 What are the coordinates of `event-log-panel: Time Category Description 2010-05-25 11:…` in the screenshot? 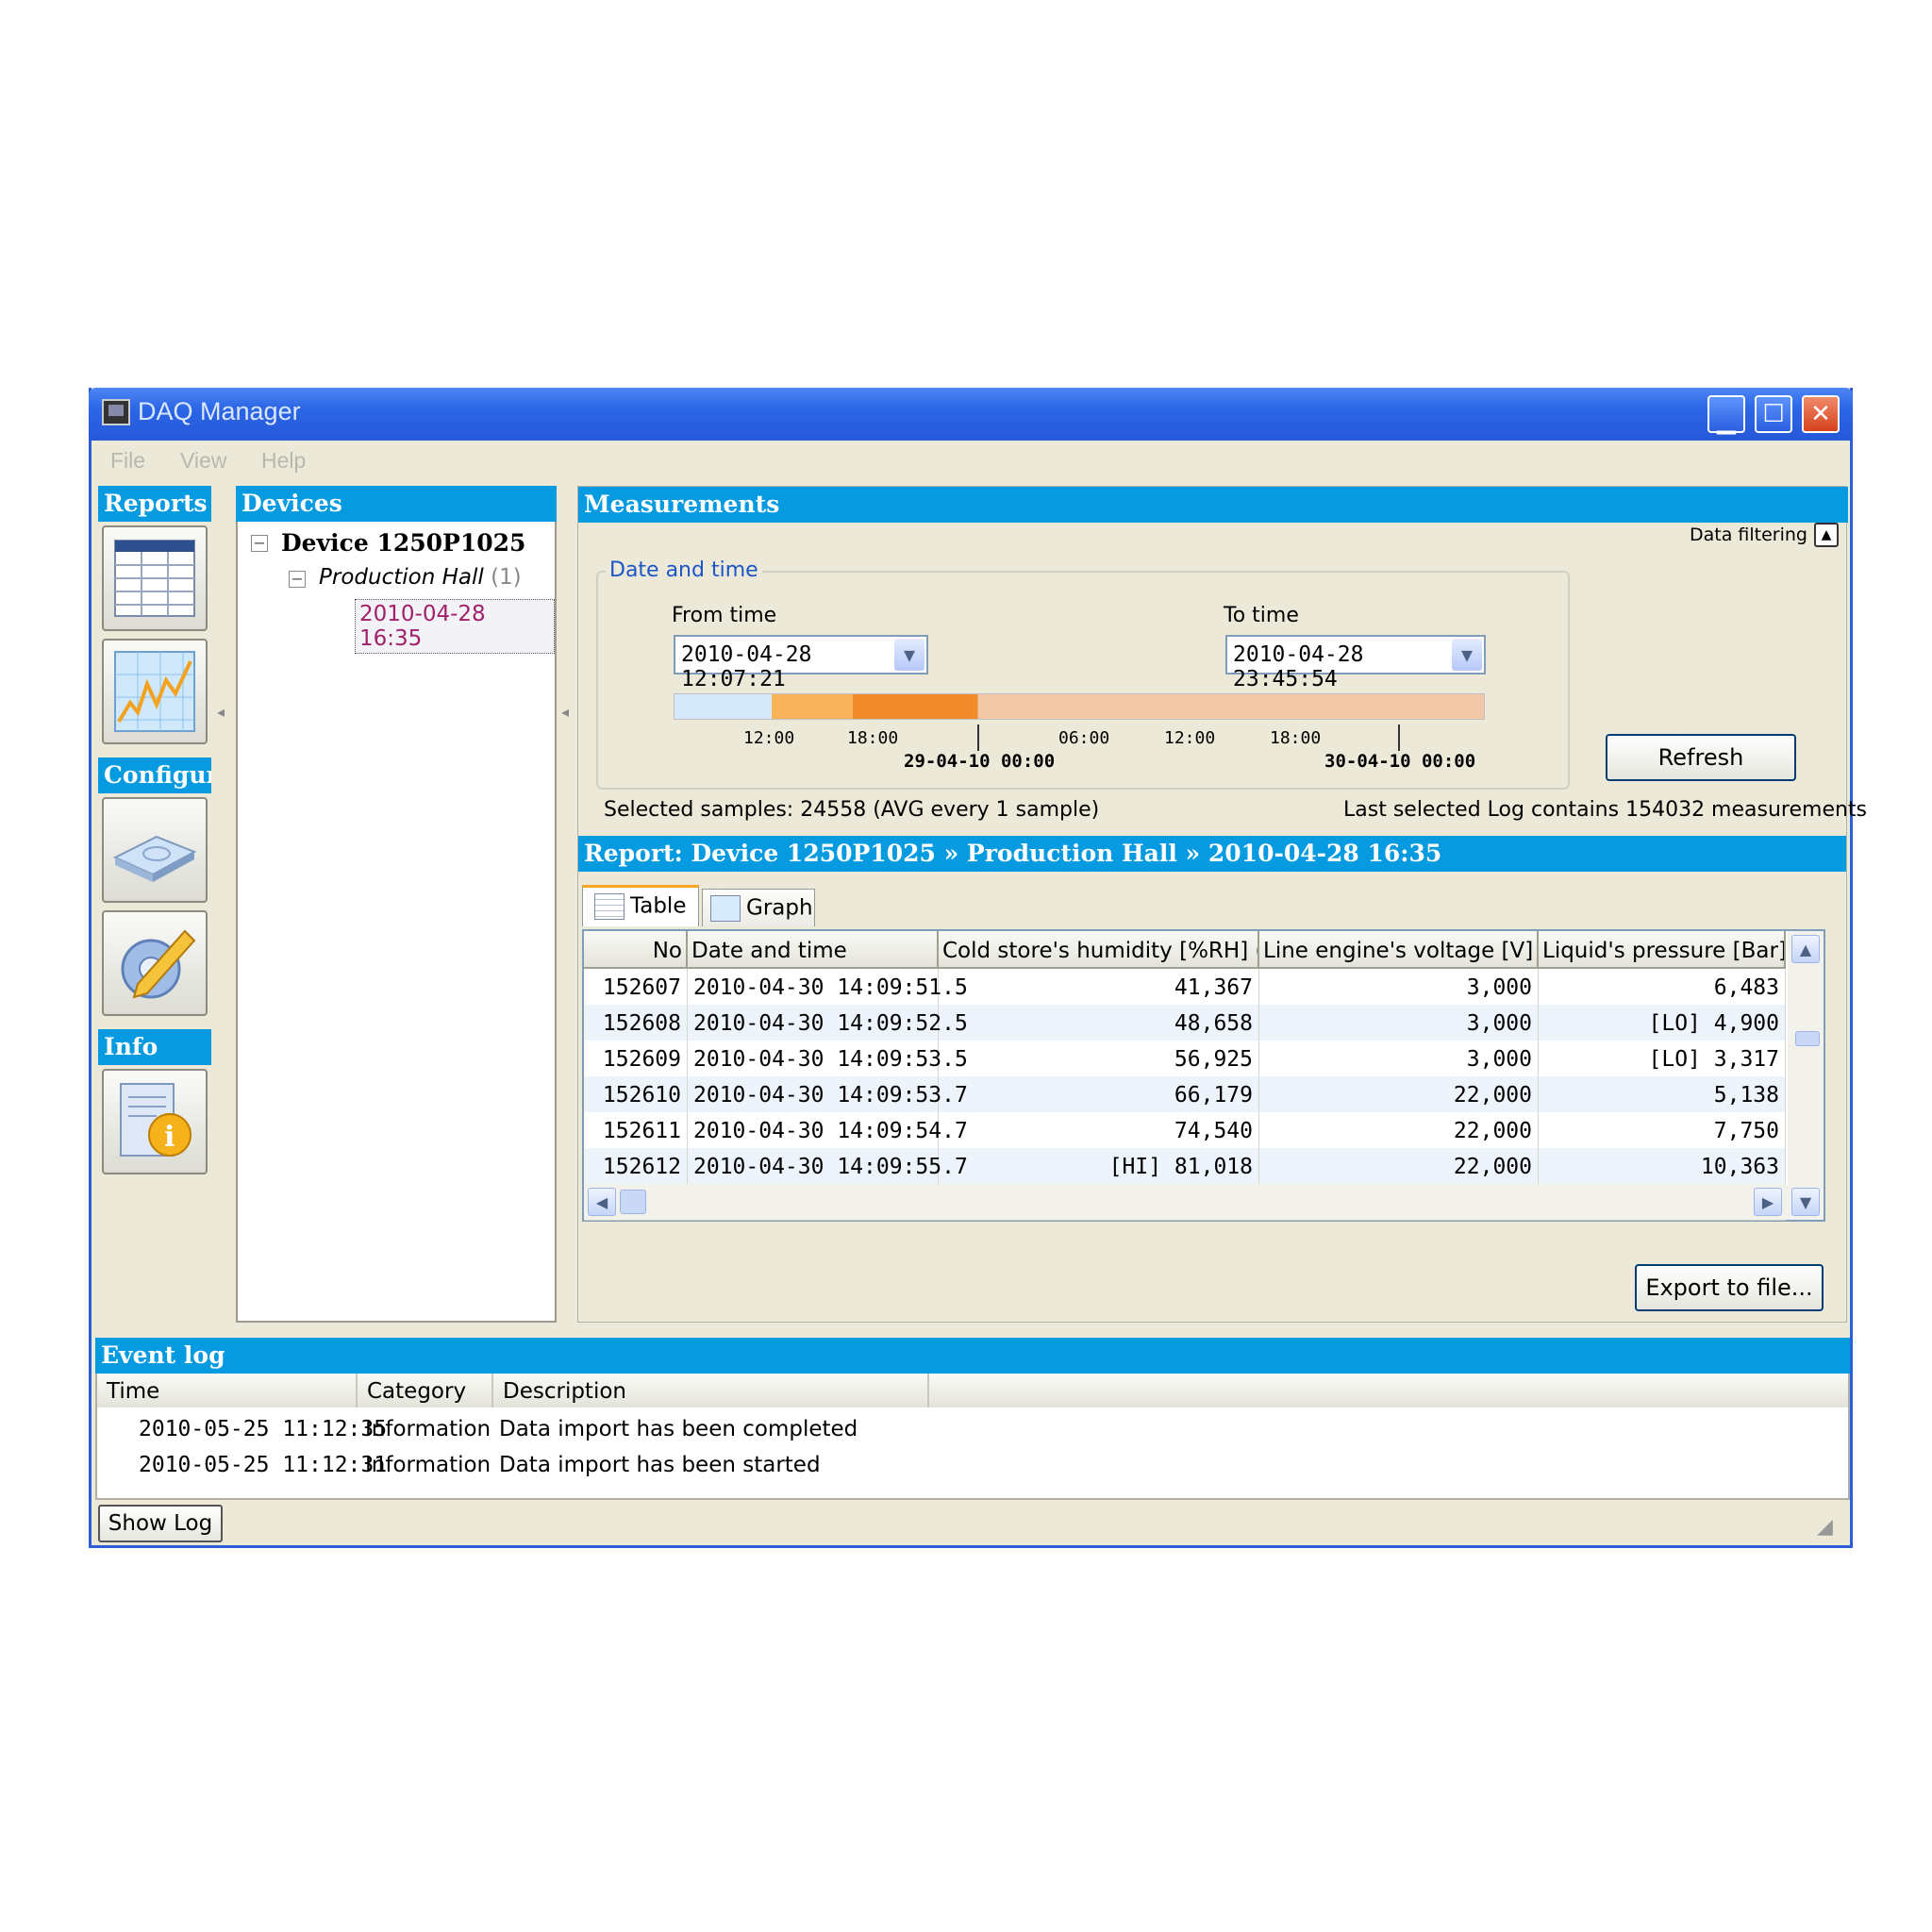 It's located at (972, 1437).